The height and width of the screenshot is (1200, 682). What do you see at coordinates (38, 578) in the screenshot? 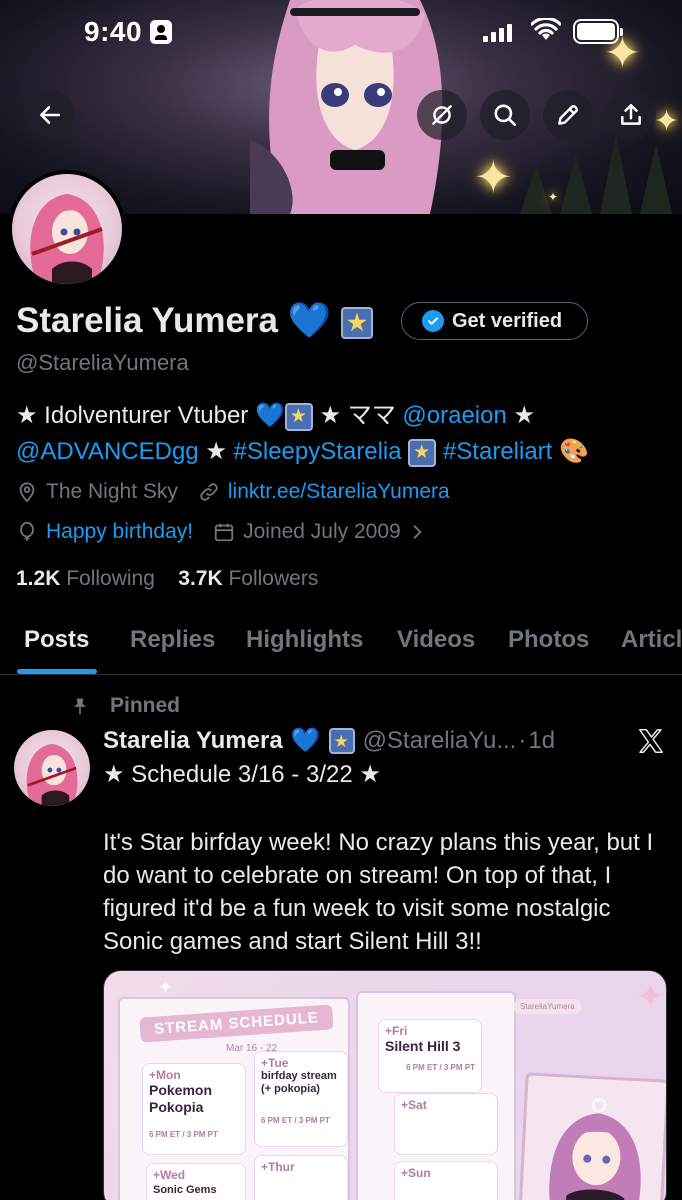
I see `following-count: 1.2K` at bounding box center [38, 578].